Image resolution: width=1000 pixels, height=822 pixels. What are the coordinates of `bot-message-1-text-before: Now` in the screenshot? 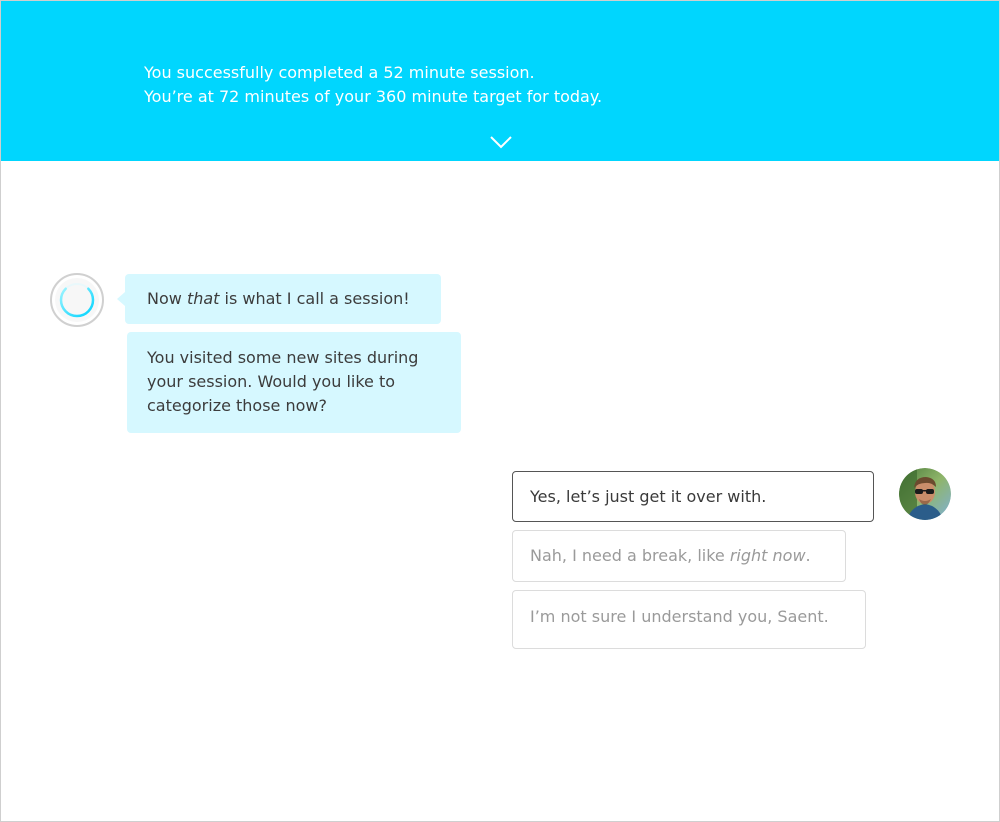 It's located at (167, 298).